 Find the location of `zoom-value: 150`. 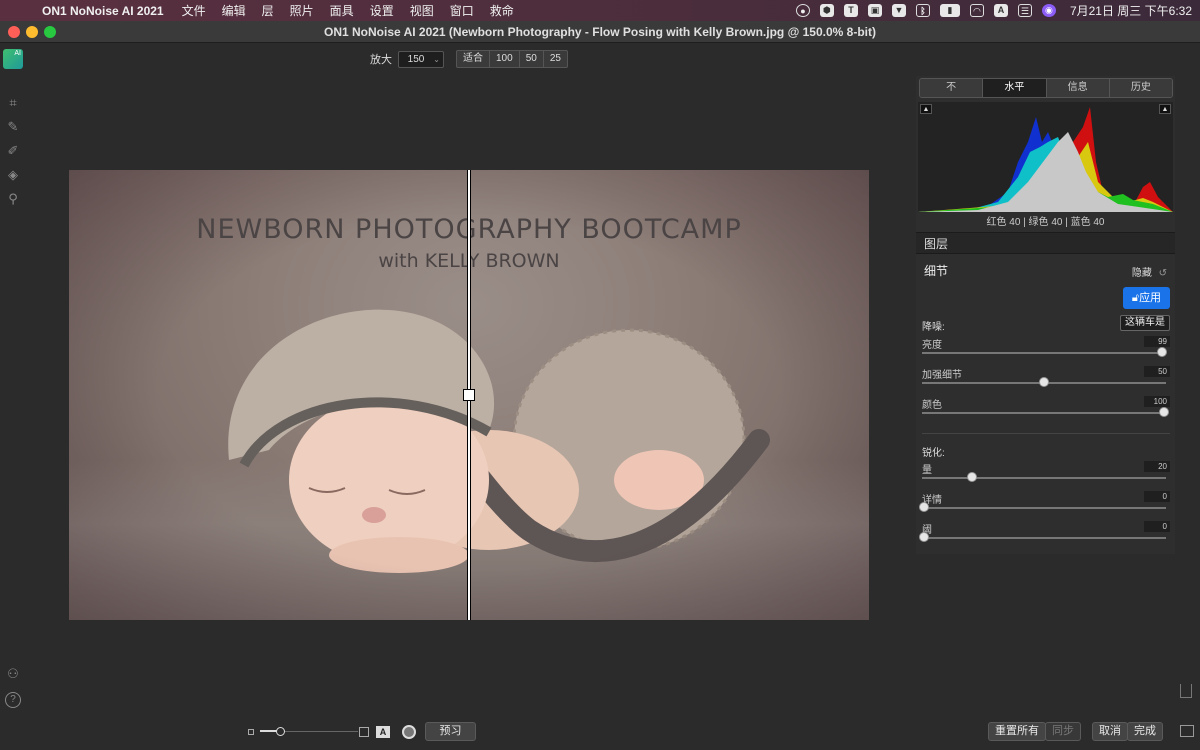

zoom-value: 150 is located at coordinates (416, 59).